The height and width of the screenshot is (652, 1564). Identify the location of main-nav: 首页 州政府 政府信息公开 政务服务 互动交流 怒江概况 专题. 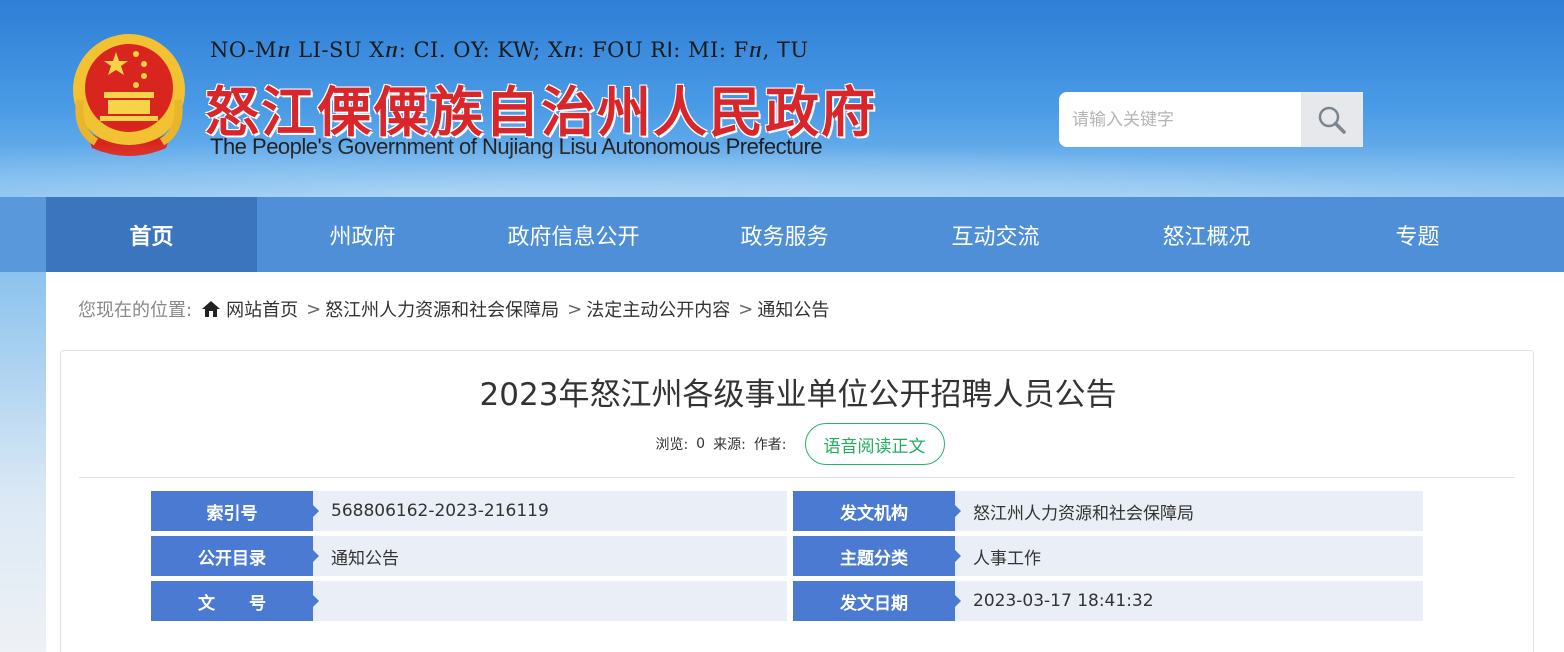
(805, 234).